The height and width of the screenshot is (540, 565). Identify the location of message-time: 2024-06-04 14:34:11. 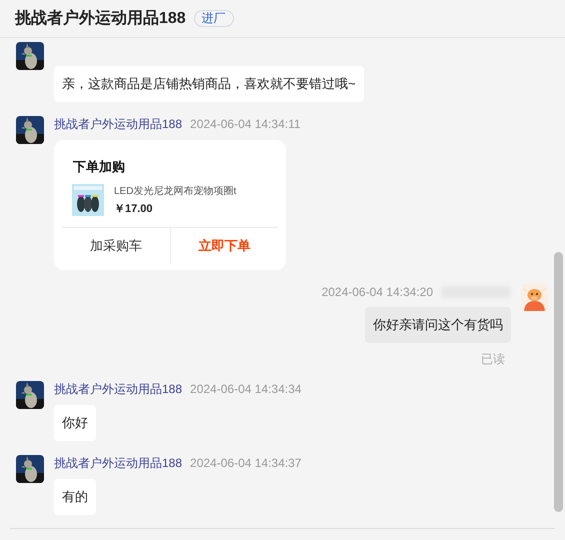
(245, 124).